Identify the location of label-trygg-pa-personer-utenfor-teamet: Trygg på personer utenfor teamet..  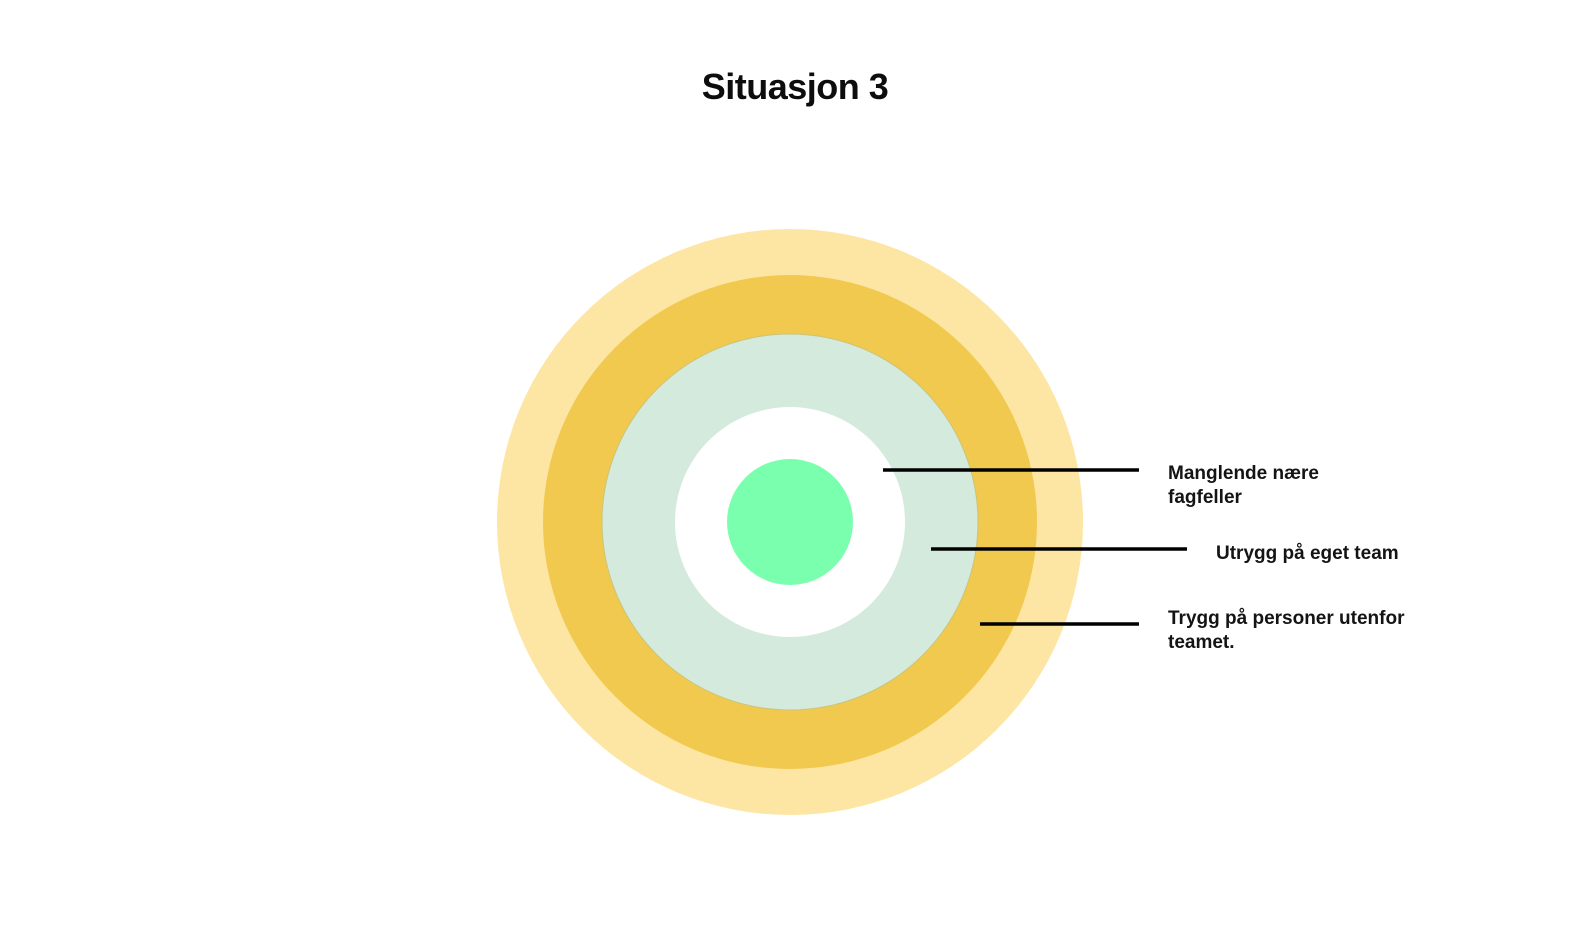
(1286, 630).